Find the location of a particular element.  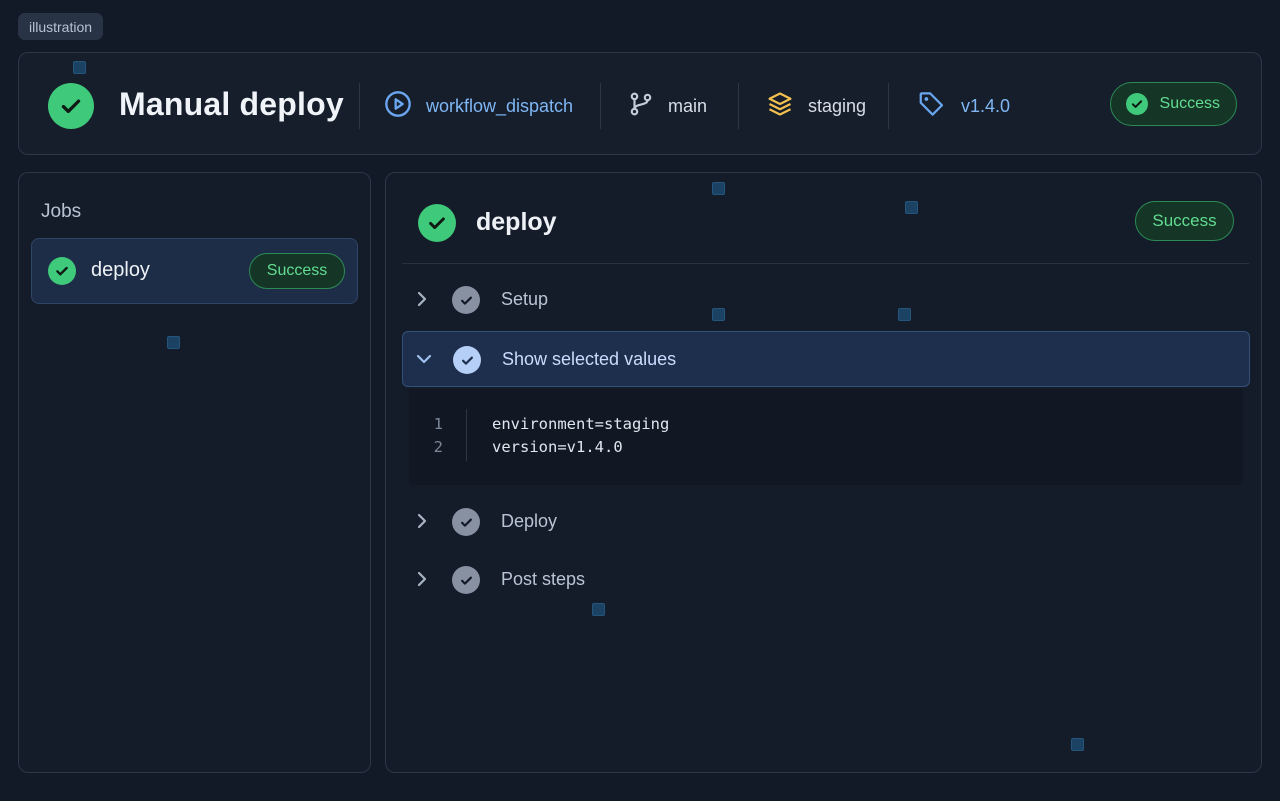

chevron-down-icon is located at coordinates (423, 359).